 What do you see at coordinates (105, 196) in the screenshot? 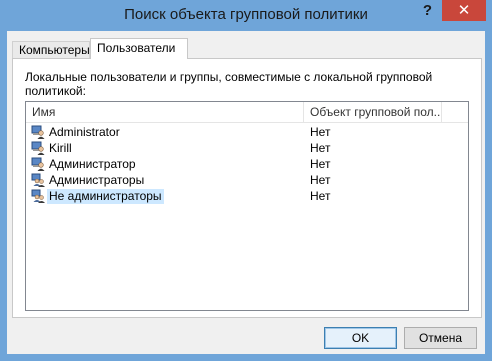
I see `list-item-name: Не администраторы` at bounding box center [105, 196].